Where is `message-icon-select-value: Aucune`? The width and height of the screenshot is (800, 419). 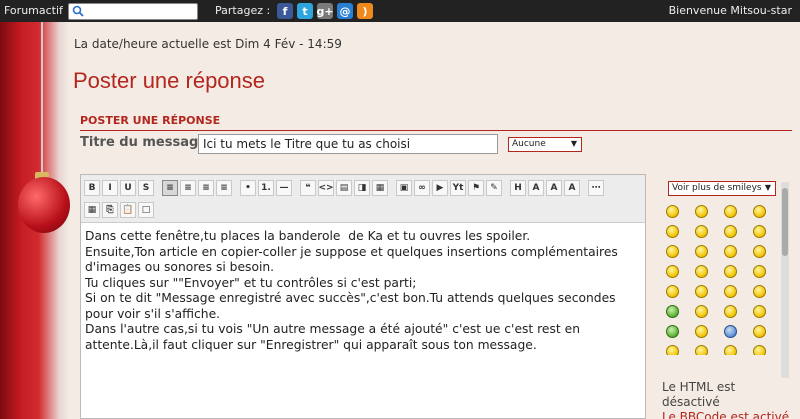
message-icon-select-value: Aucune is located at coordinates (529, 144).